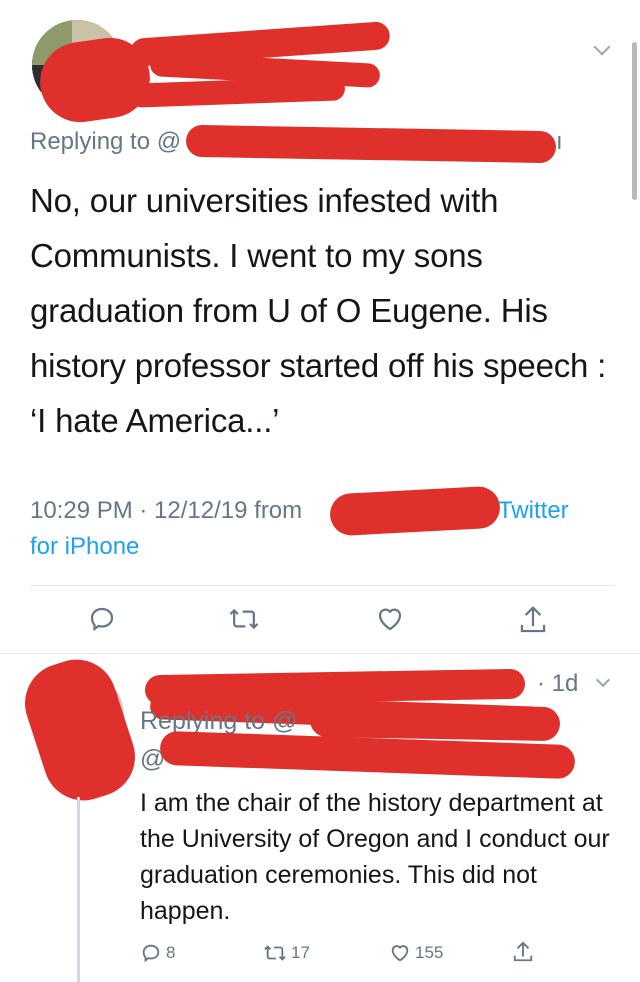  Describe the element at coordinates (78, 889) in the screenshot. I see `thread-line` at that location.